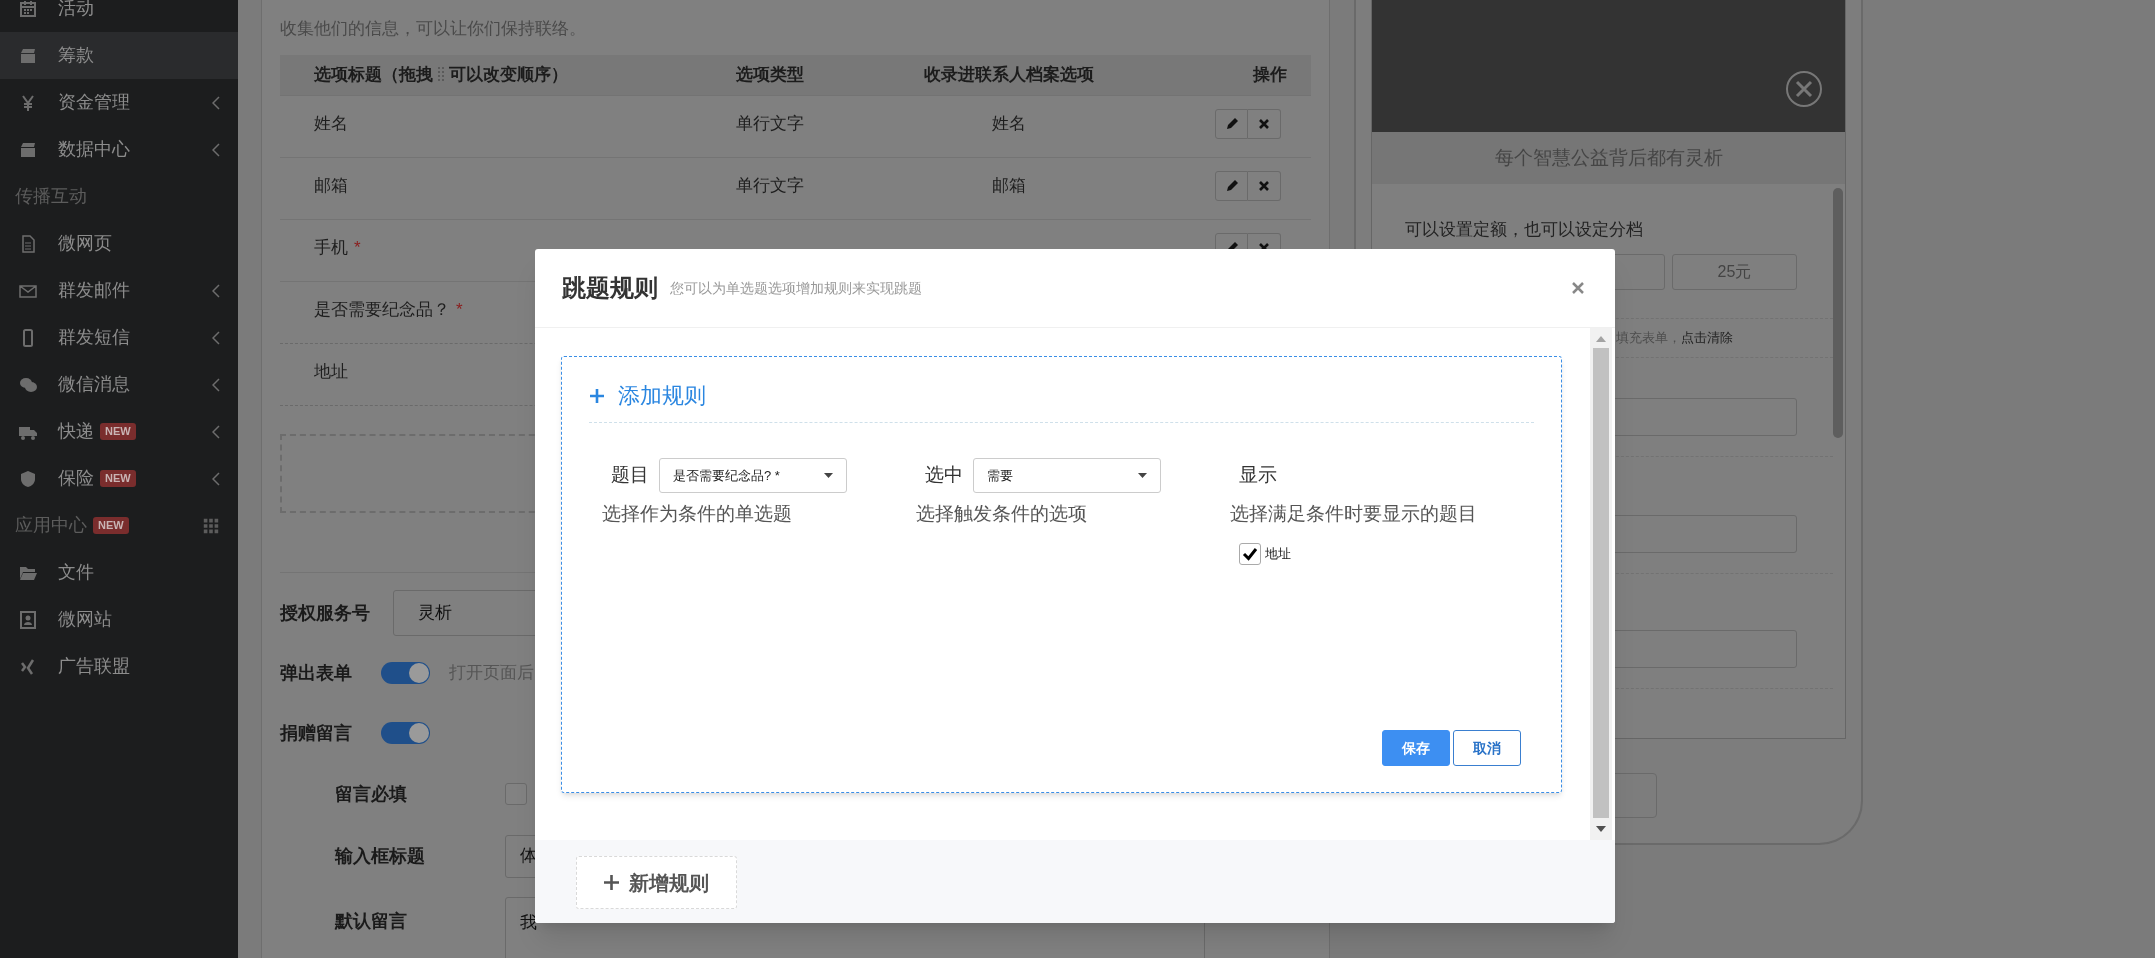  I want to click on section-header: 应用中心, so click(51, 525).